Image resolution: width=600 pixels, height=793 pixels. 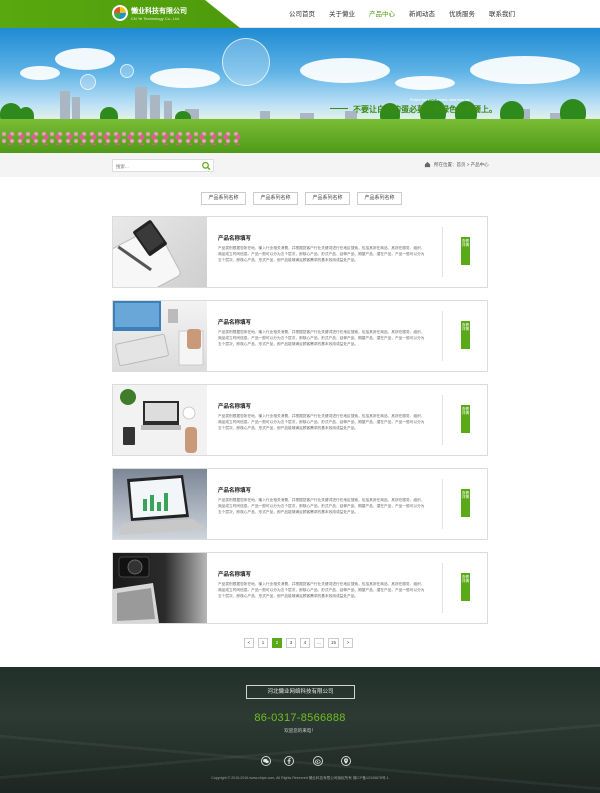 What do you see at coordinates (206, 166) in the screenshot?
I see `search-icon` at bounding box center [206, 166].